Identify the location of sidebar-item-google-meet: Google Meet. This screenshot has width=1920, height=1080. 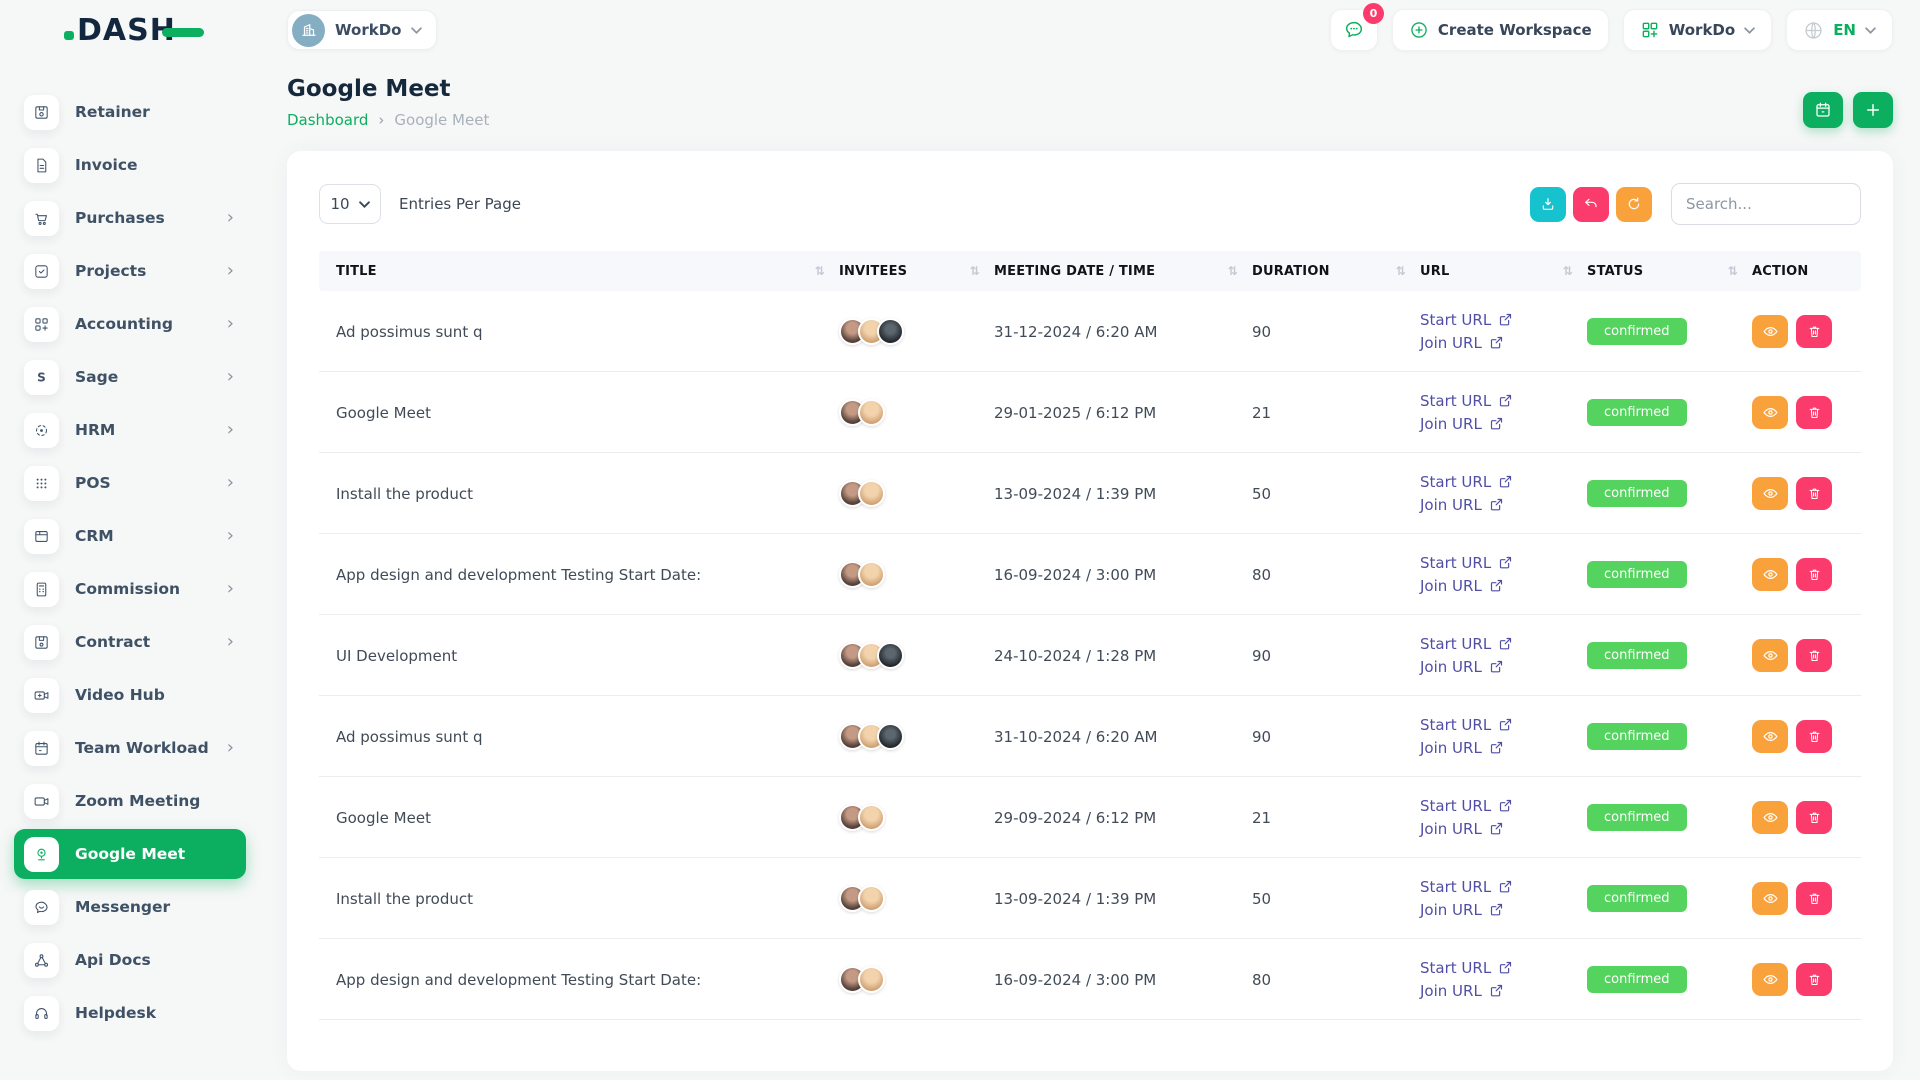
(130, 854).